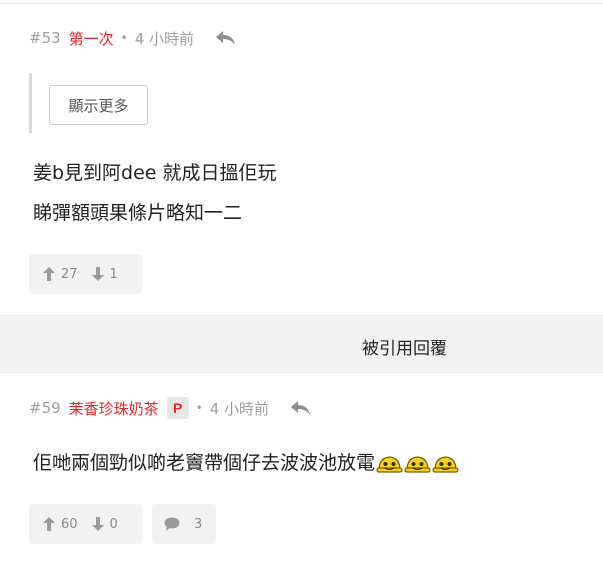 This screenshot has height=564, width=603. What do you see at coordinates (138, 213) in the screenshot?
I see `content-line: 睇彈額頭果條片略知一二` at bounding box center [138, 213].